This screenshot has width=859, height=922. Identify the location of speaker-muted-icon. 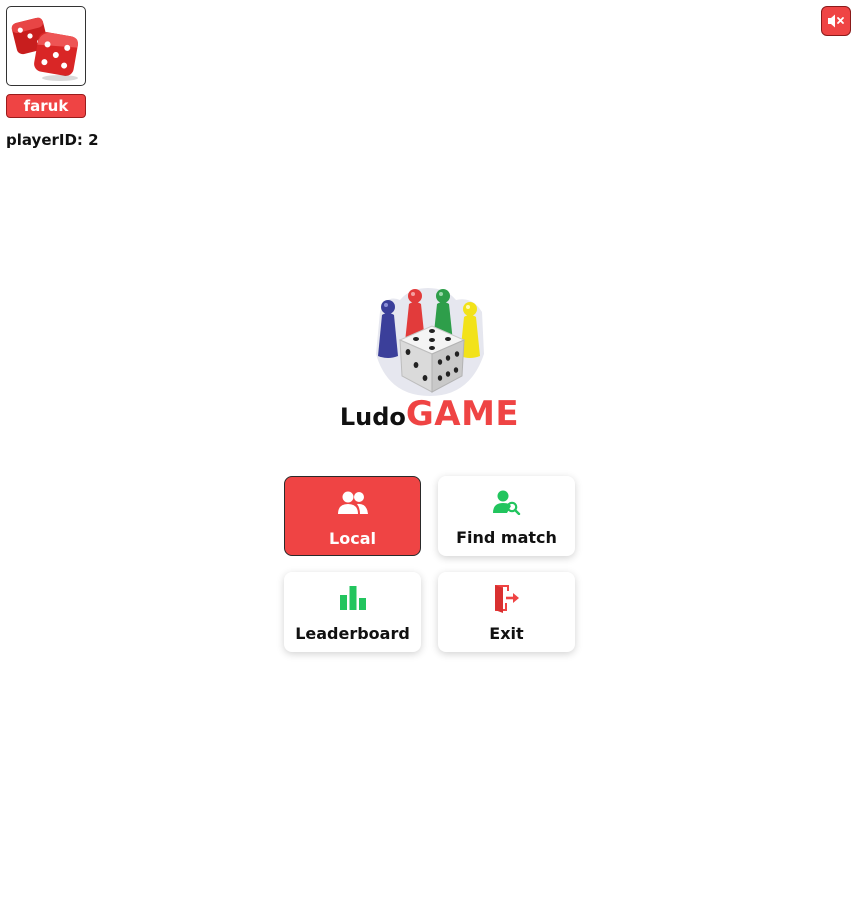
(836, 21).